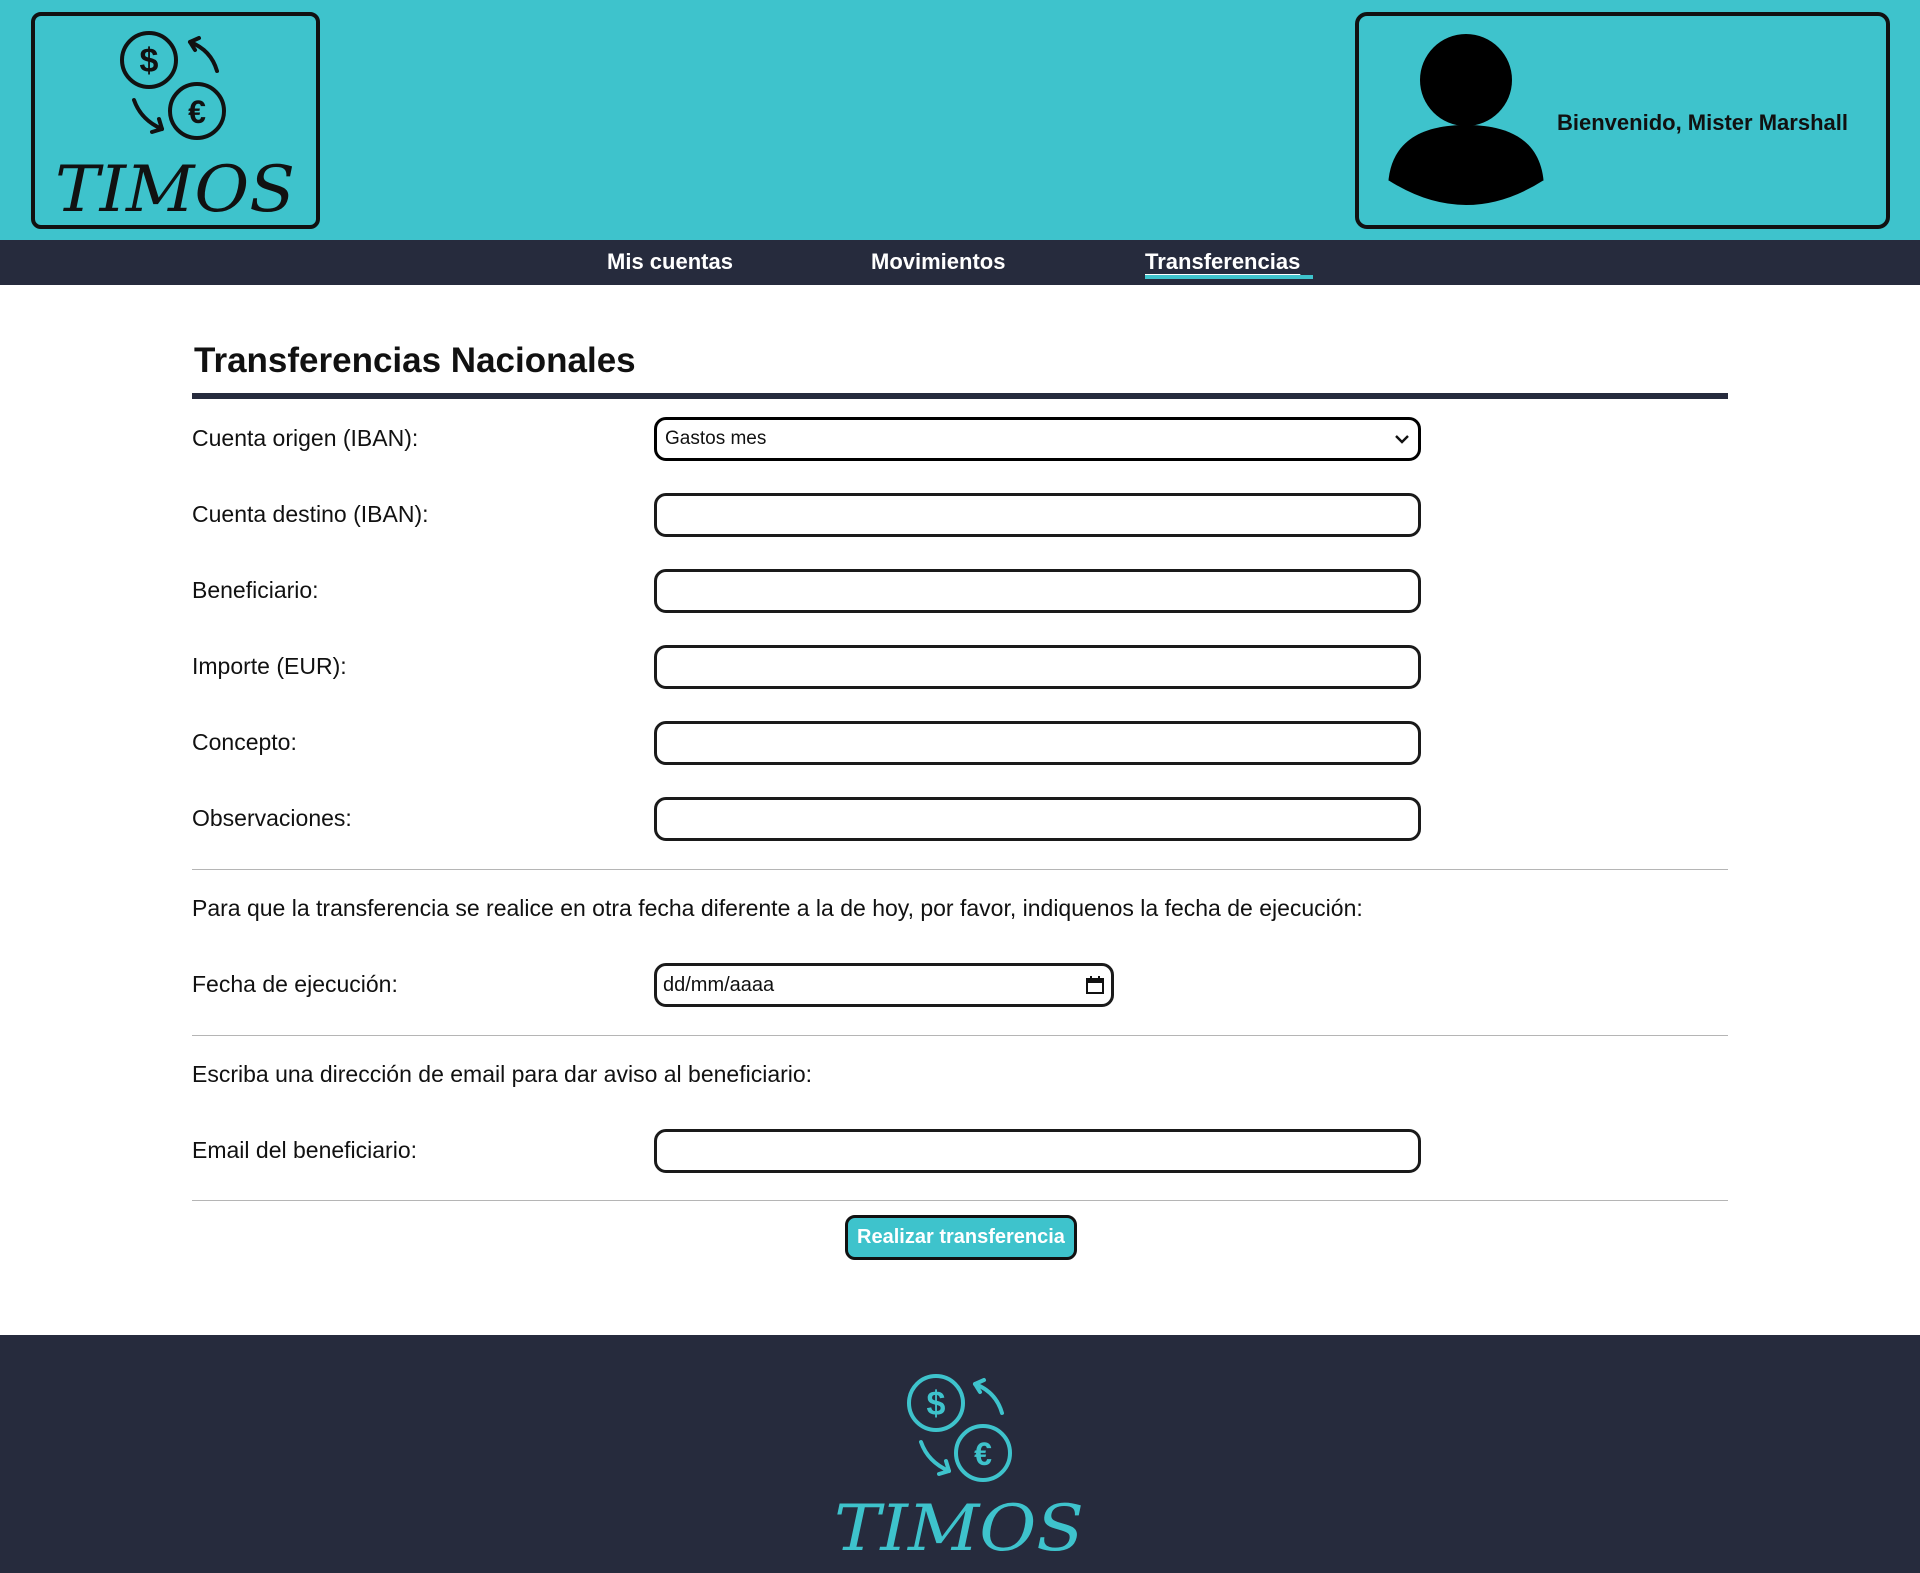 Image resolution: width=1920 pixels, height=1573 pixels. I want to click on main-nav: Mis cuentas Movimientos Transferencias, so click(960, 262).